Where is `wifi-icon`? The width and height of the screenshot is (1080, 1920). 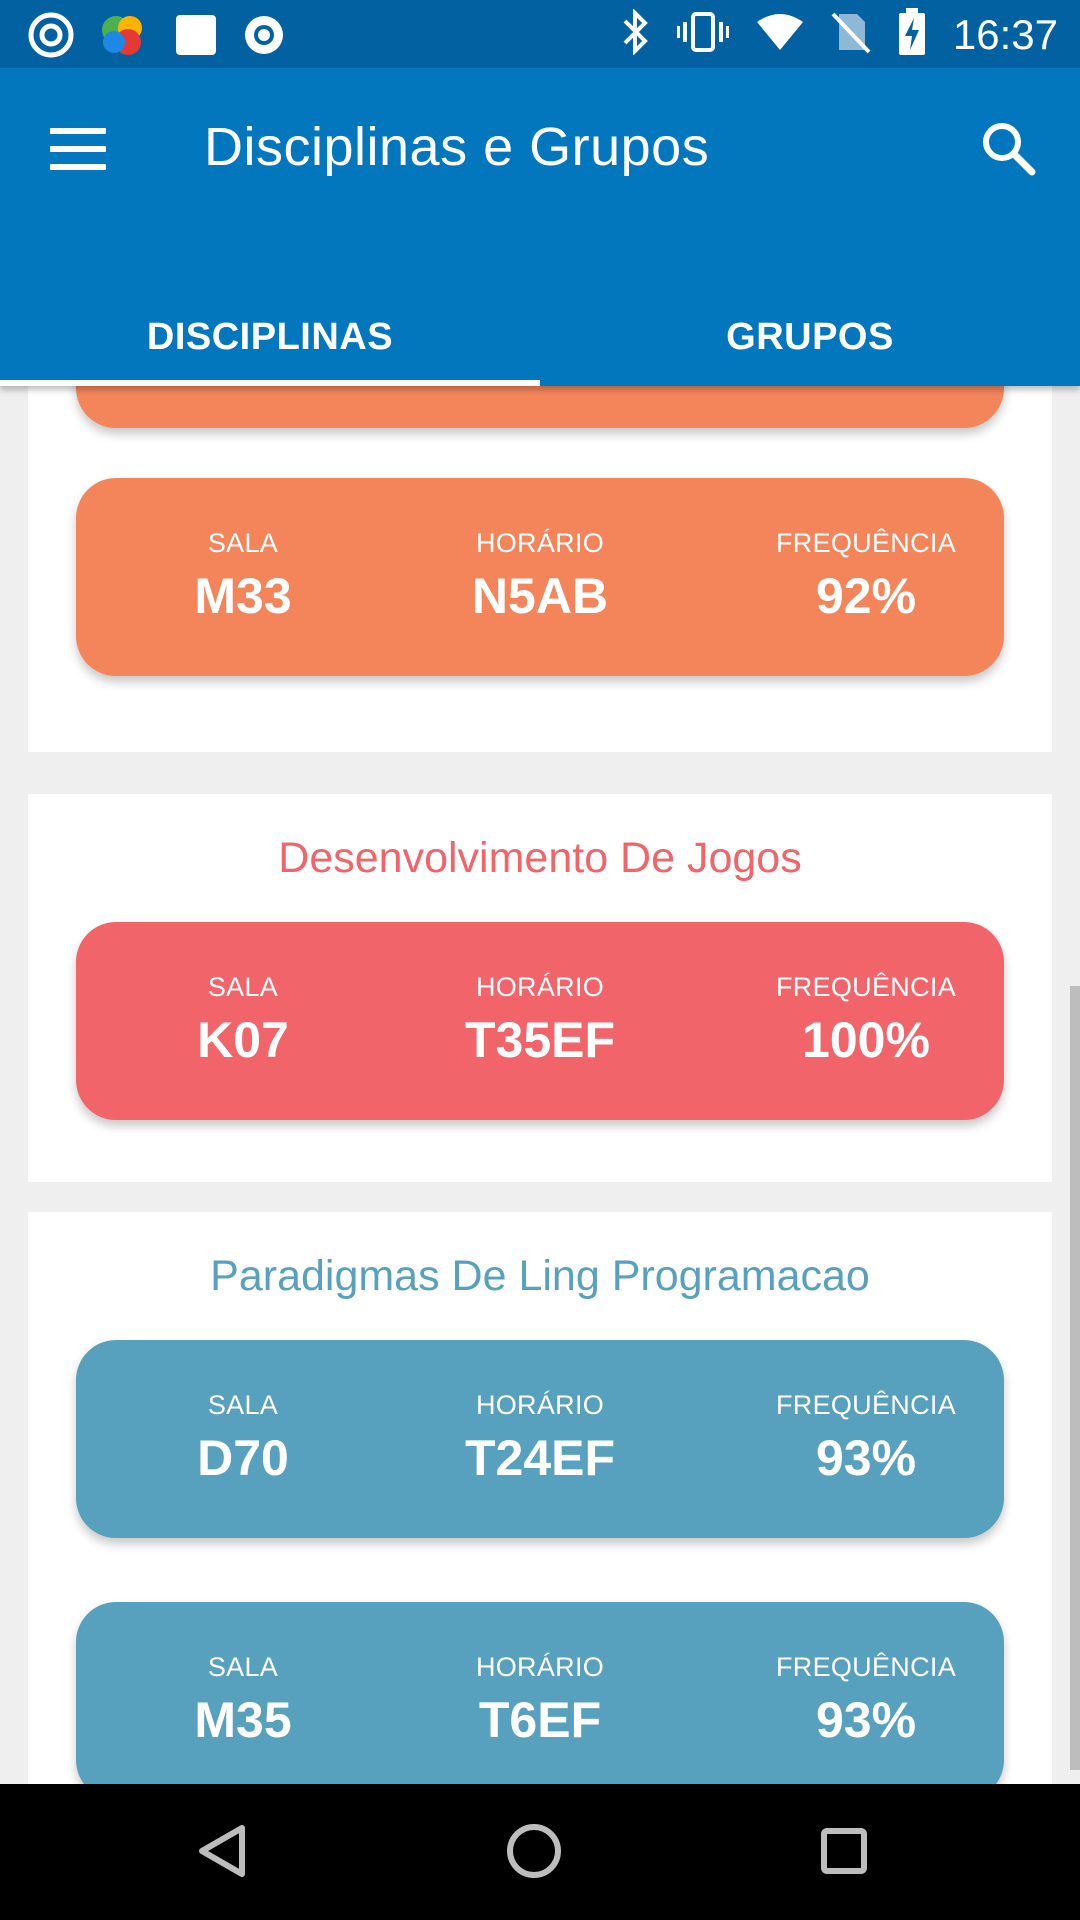
wifi-icon is located at coordinates (780, 34).